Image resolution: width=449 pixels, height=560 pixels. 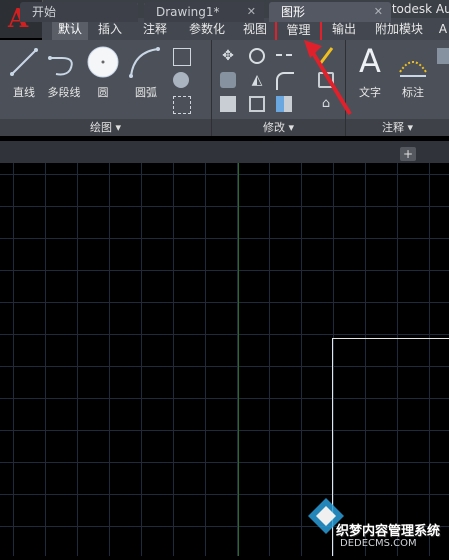 I want to click on stretch-icon, so click(x=228, y=104).